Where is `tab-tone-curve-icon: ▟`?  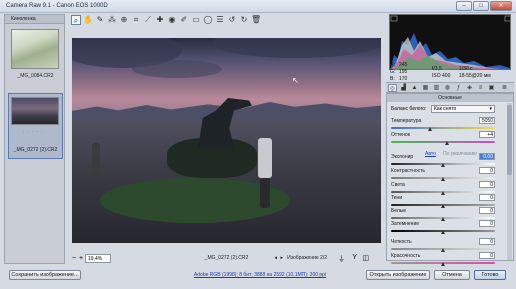 tab-tone-curve-icon: ▟ is located at coordinates (403, 88).